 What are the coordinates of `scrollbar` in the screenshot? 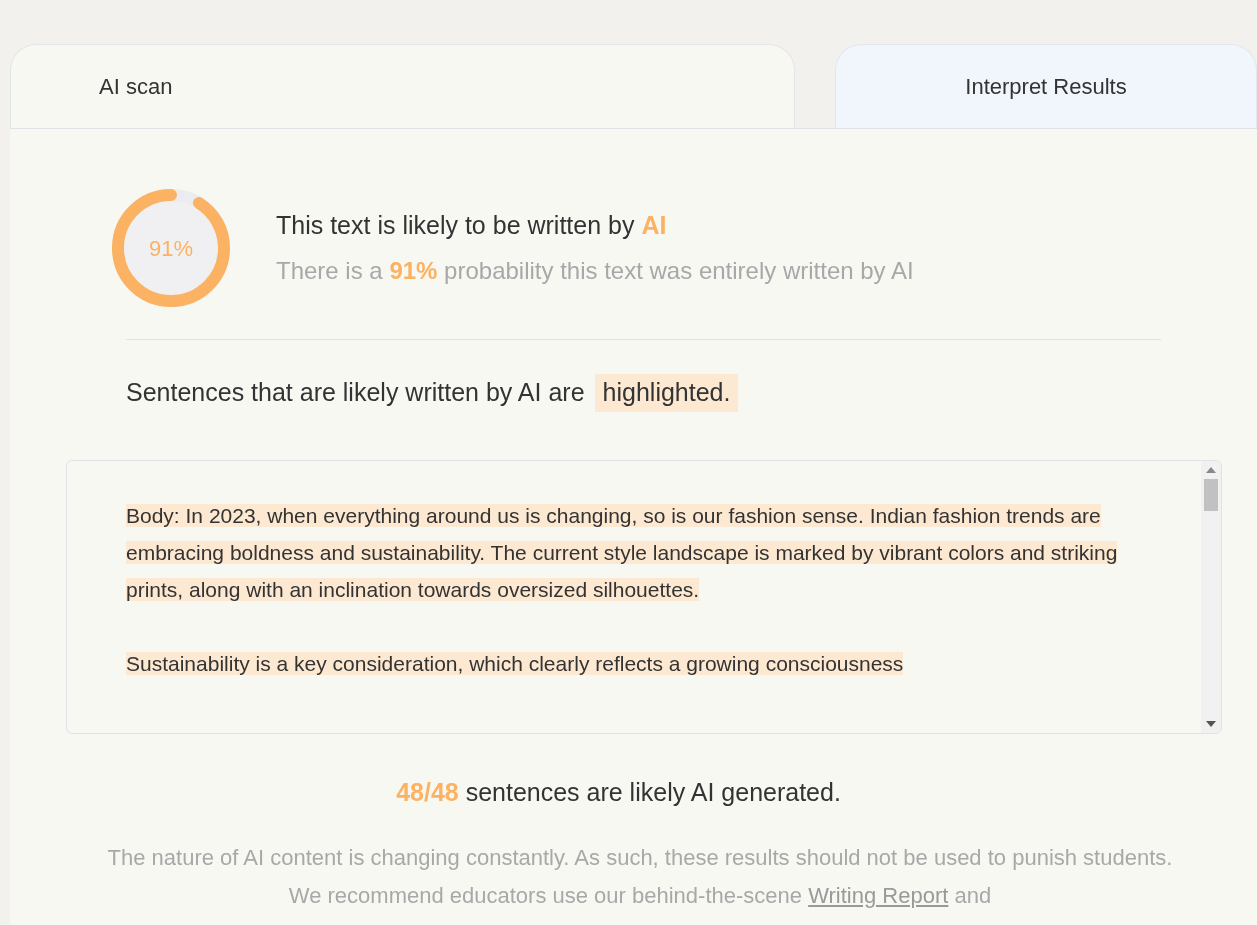 It's located at (1211, 596).